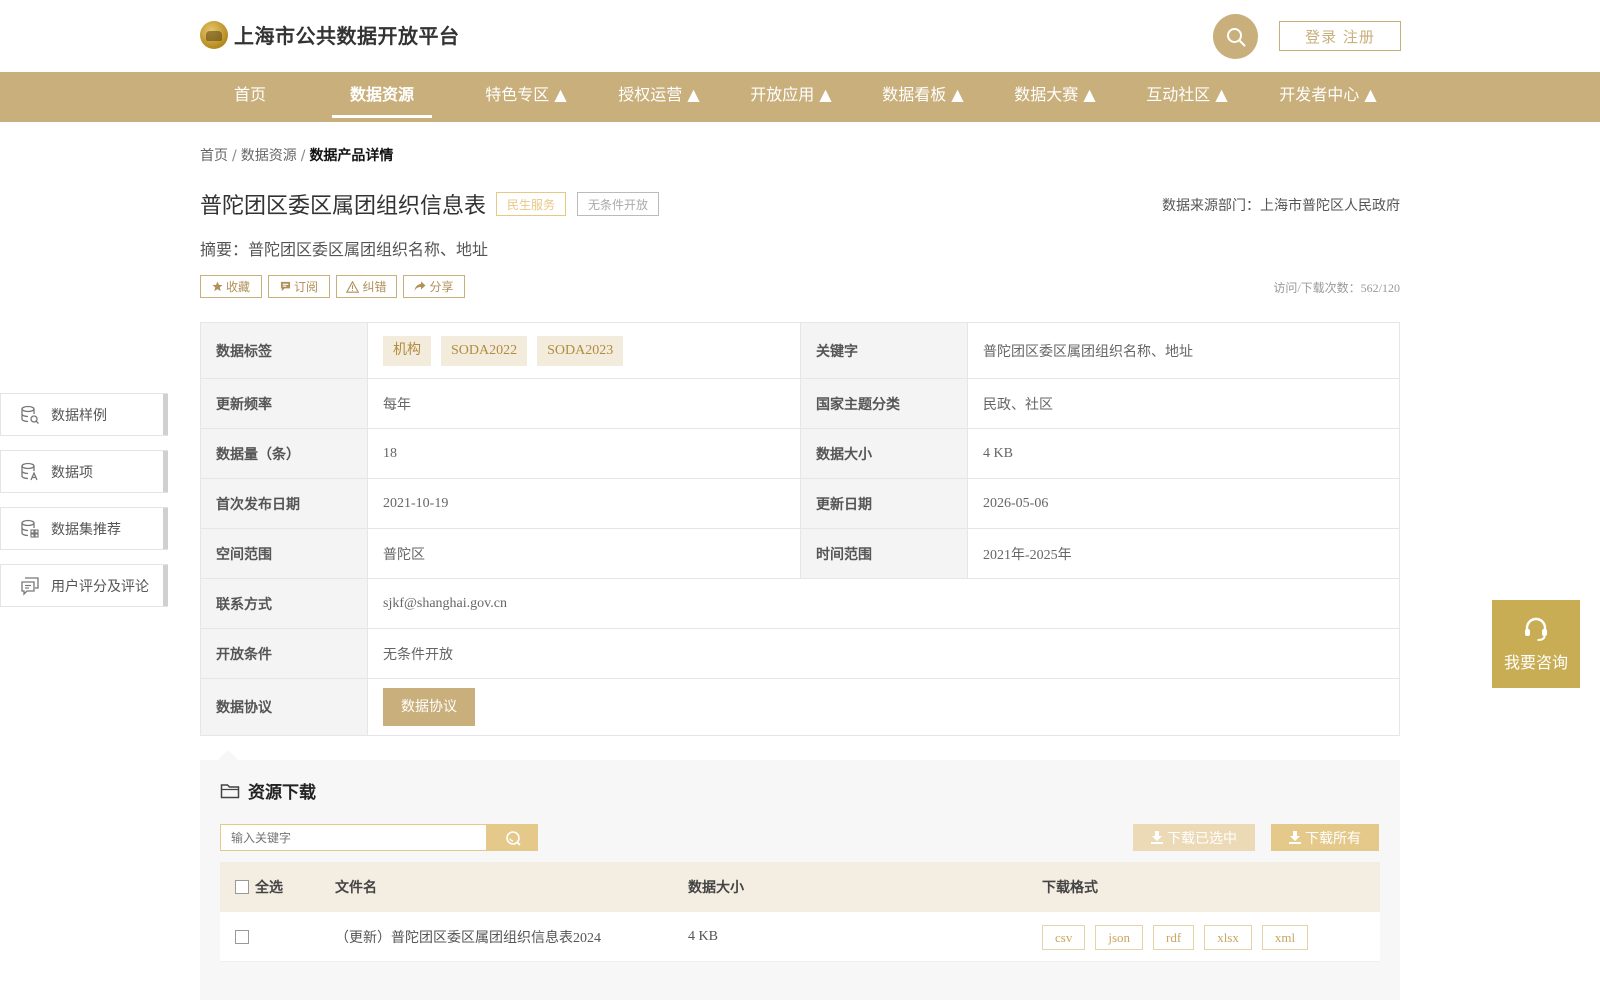  I want to click on keyword-label: 关键字, so click(884, 350).